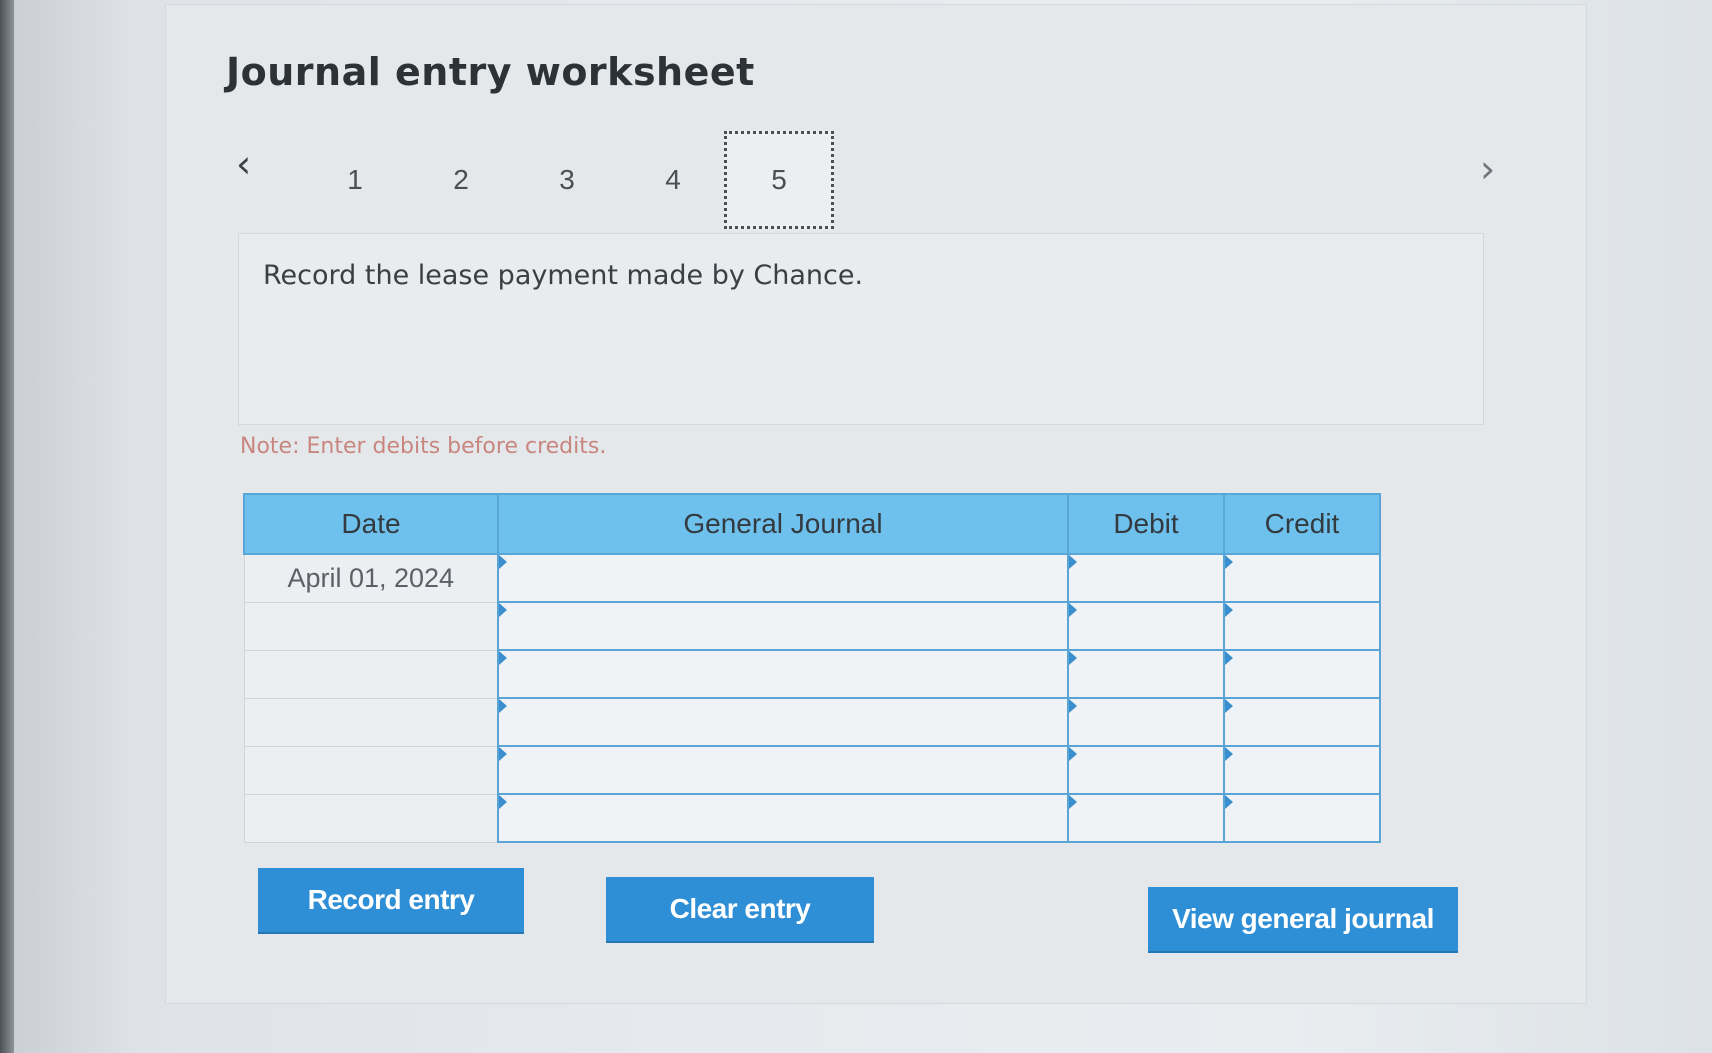 Image resolution: width=1712 pixels, height=1053 pixels. I want to click on column-header-credit: Credit, so click(1302, 524).